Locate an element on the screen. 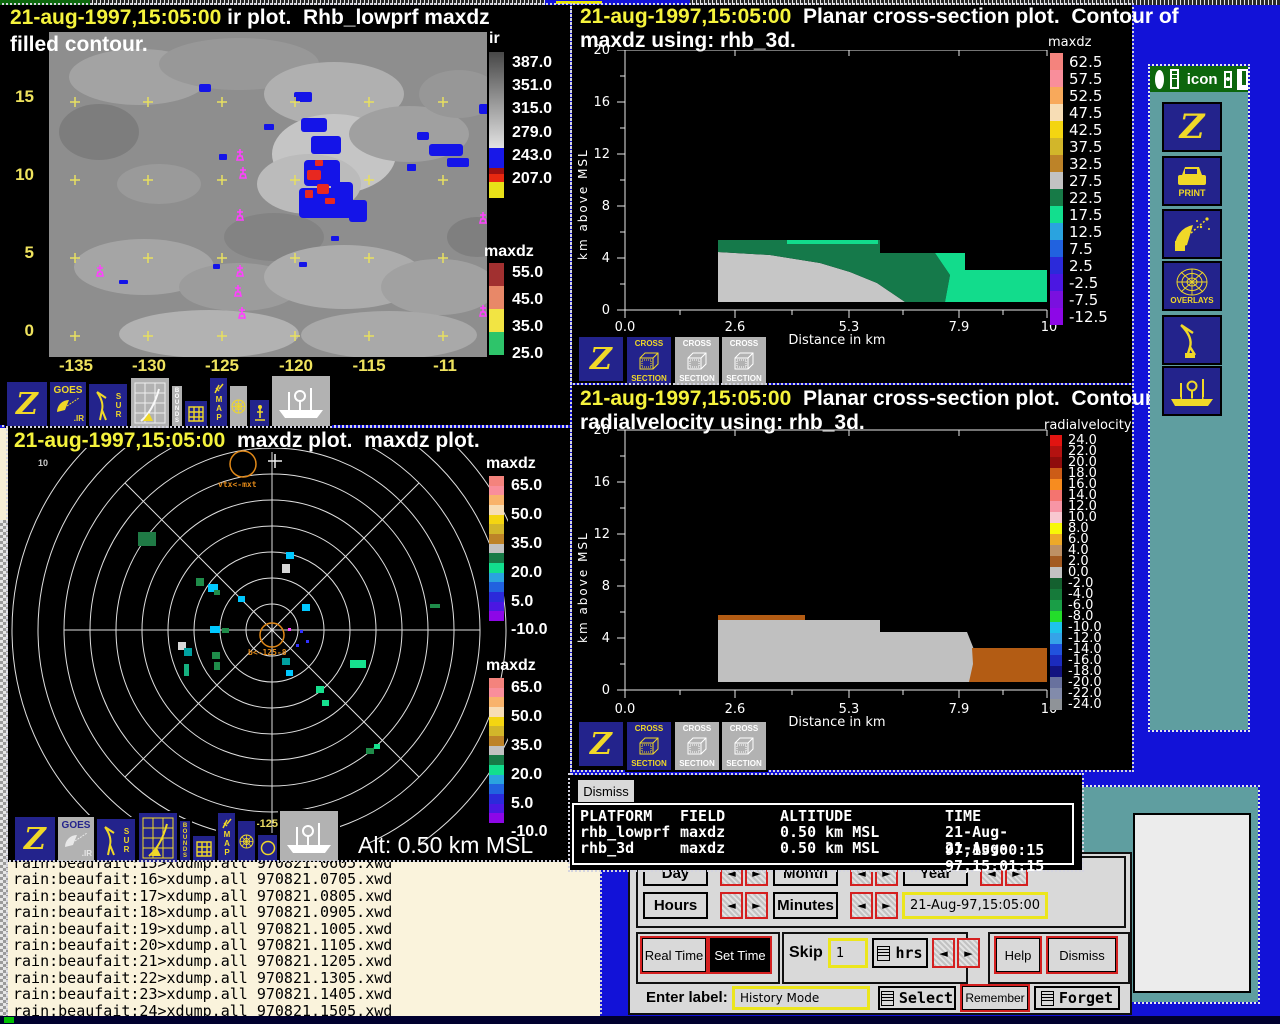  label-input: History Mode is located at coordinates (801, 998).